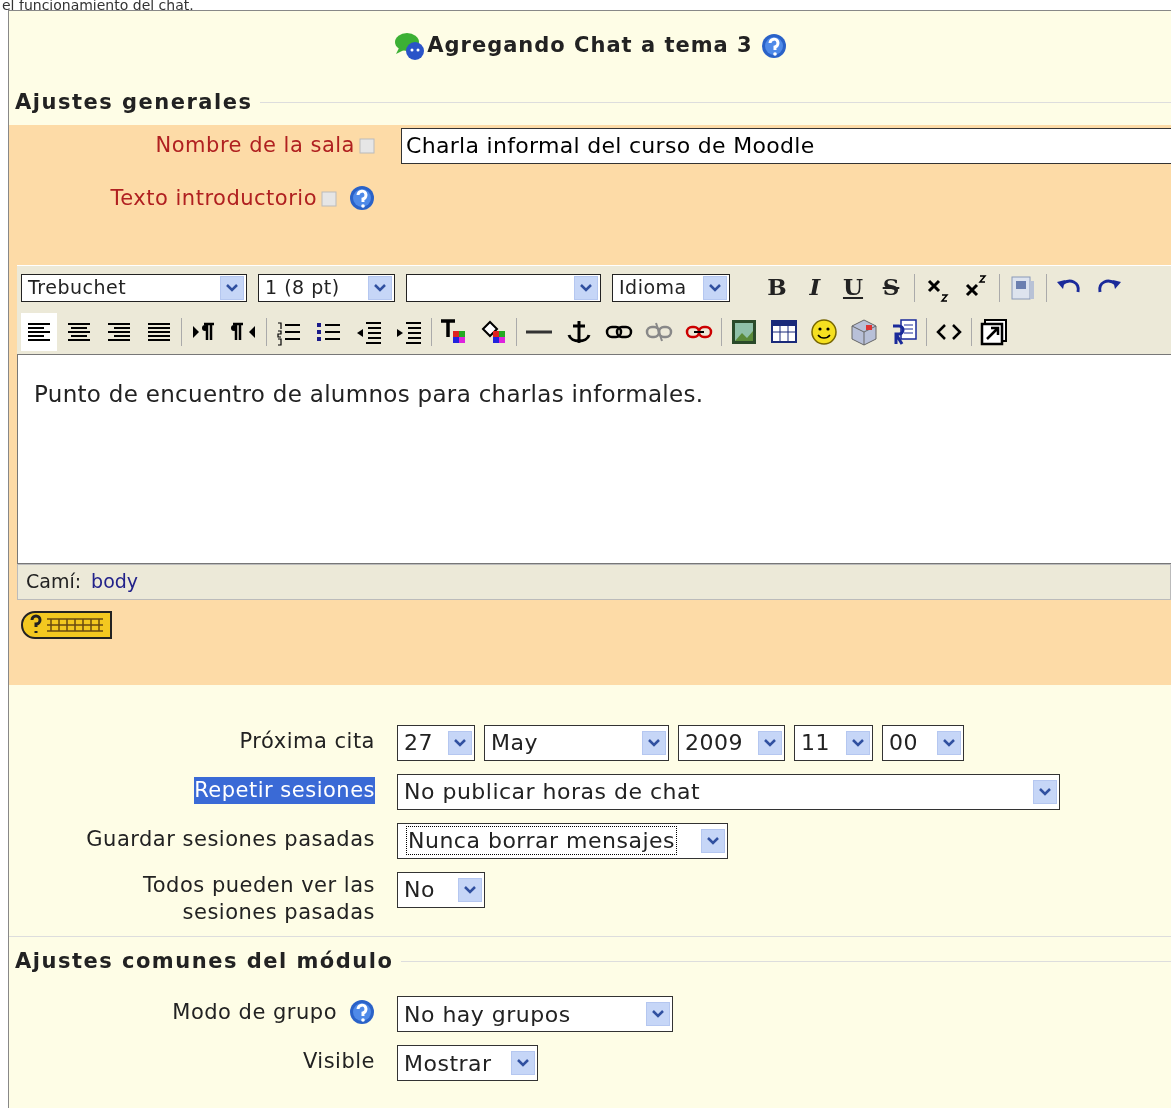  Describe the element at coordinates (255, 145) in the screenshot. I see `field-label: Nombre de la sala` at that location.